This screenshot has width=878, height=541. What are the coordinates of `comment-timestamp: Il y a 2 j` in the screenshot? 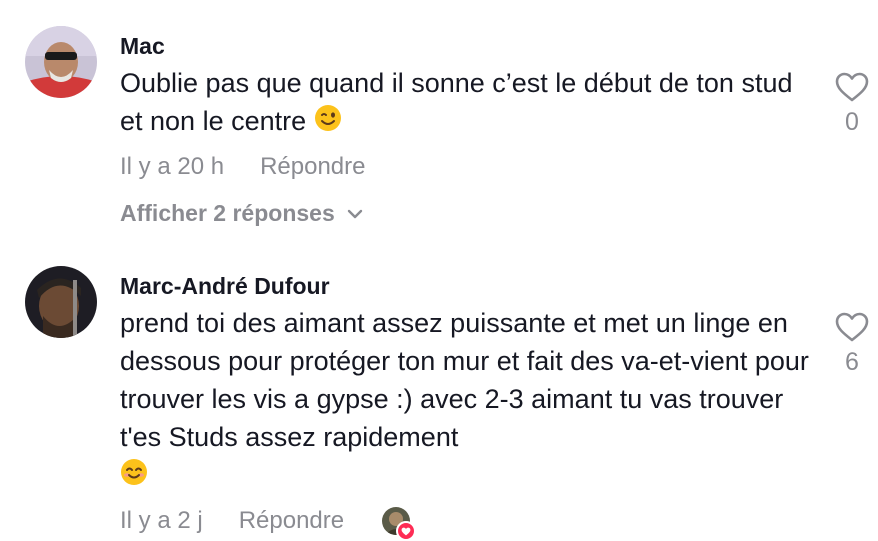 It's located at (161, 520).